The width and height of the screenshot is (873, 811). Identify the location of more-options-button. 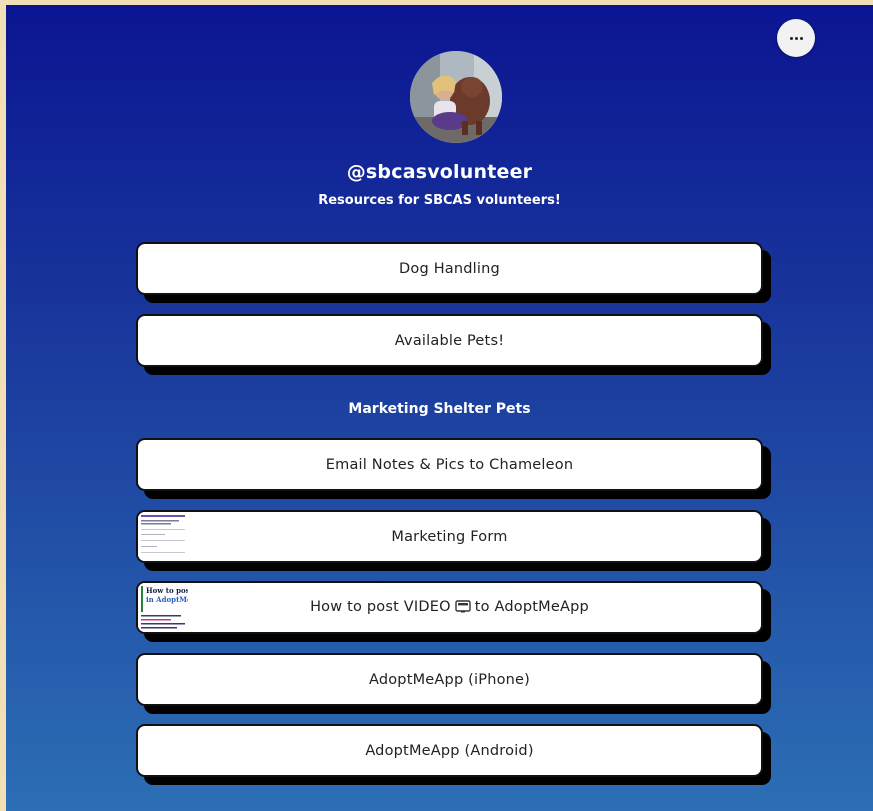
(796, 38).